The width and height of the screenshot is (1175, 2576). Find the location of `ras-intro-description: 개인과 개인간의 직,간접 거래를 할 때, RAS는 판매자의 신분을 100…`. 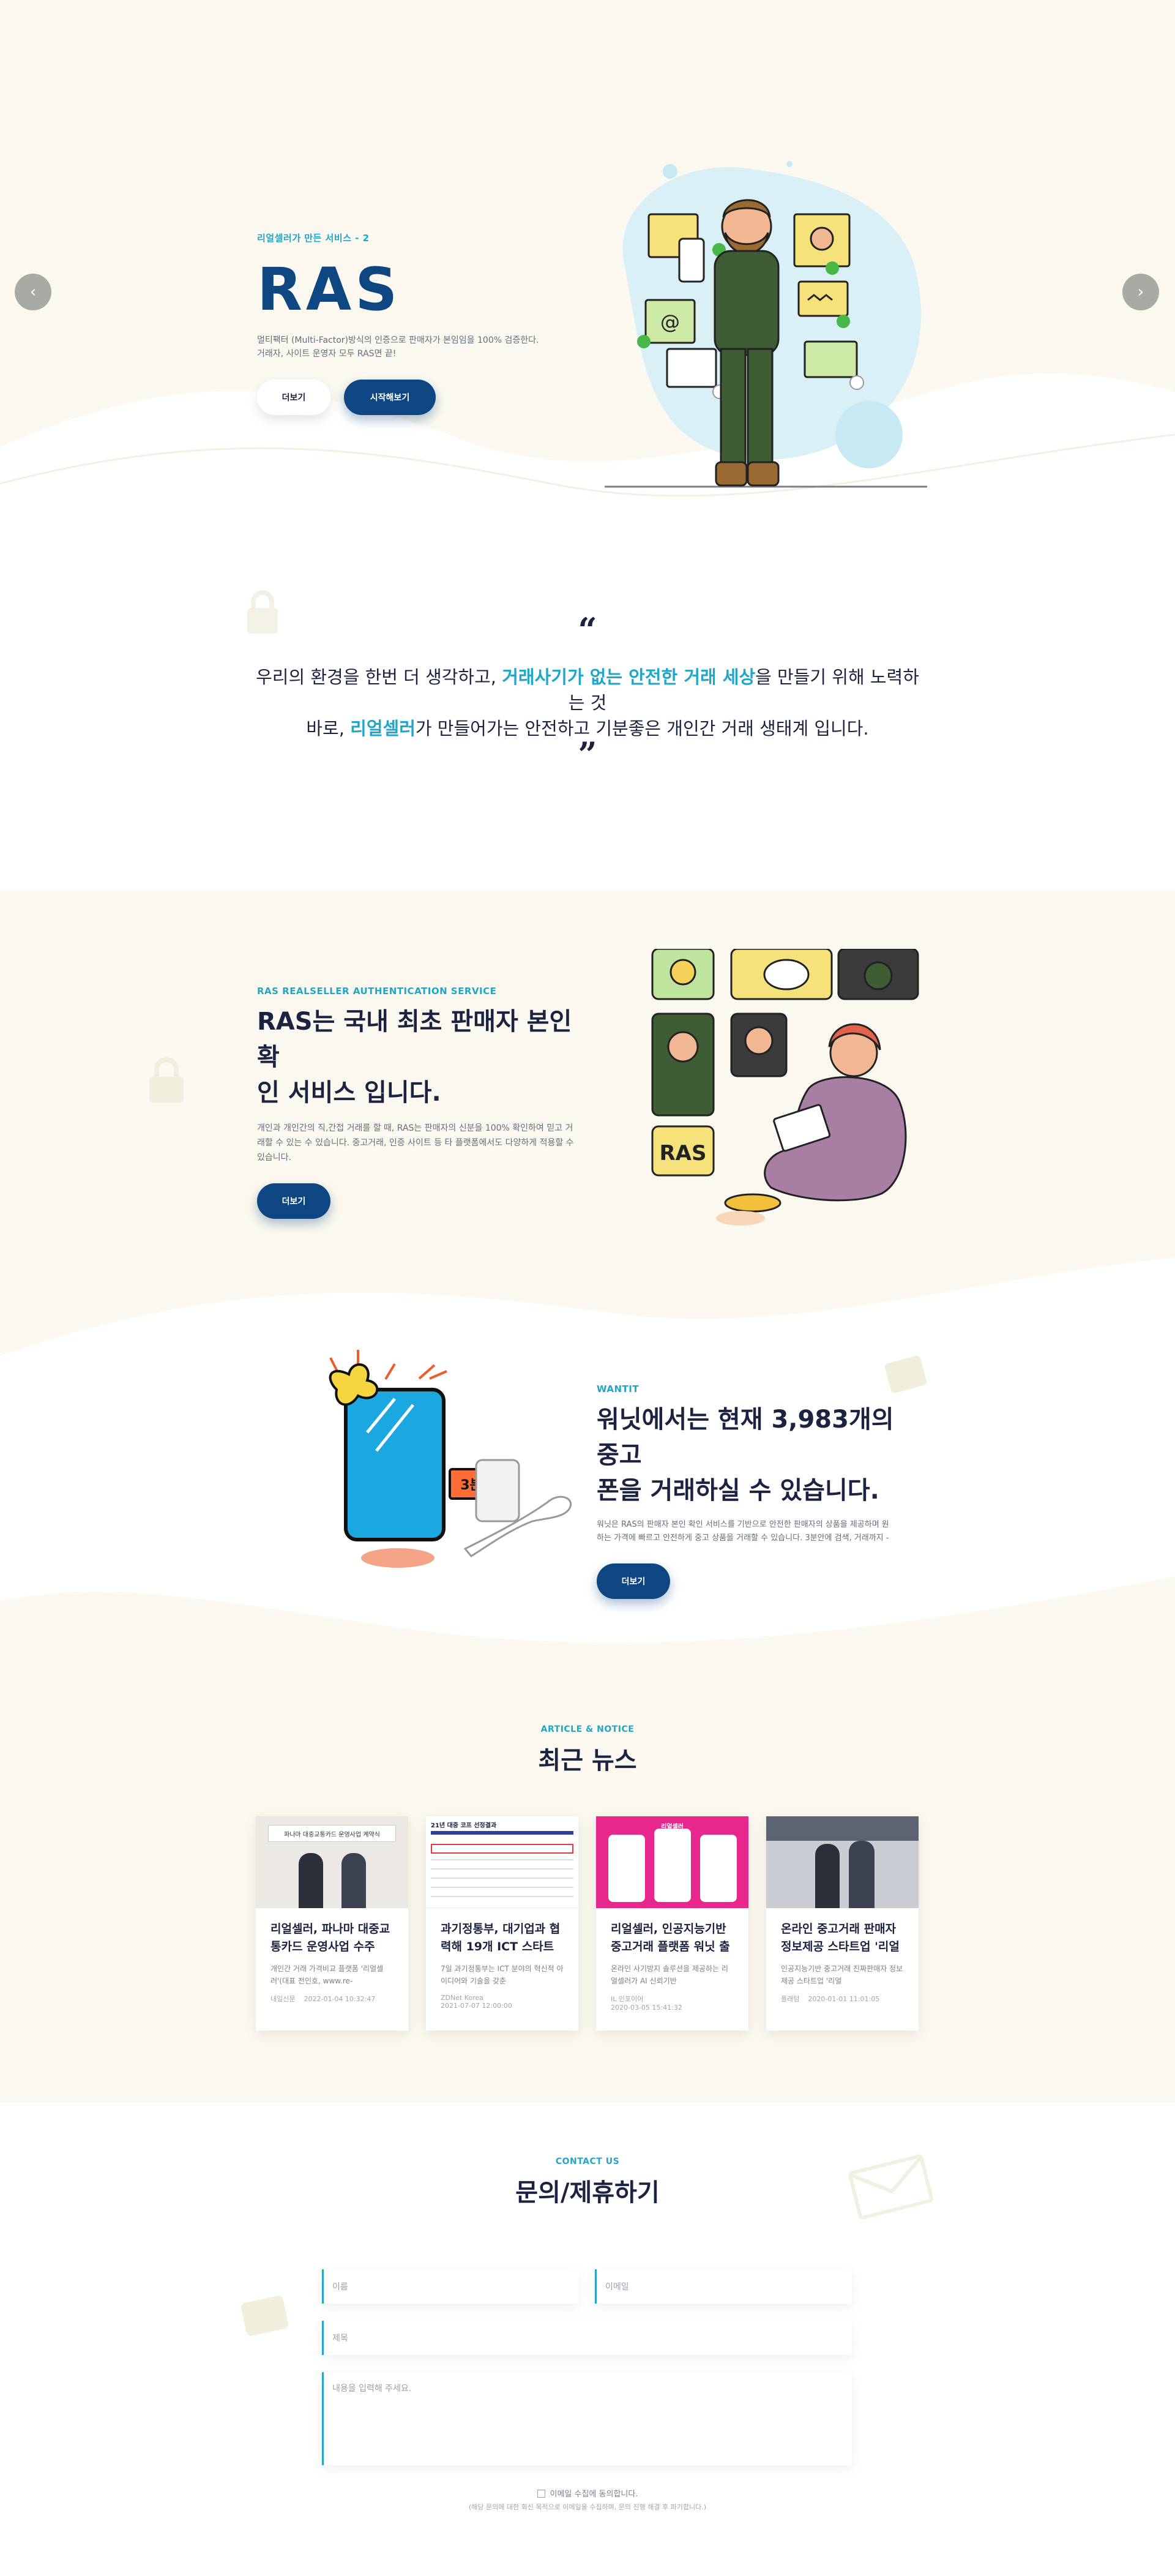

ras-intro-description: 개인과 개인간의 직,간접 거래를 할 때, RAS는 판매자의 신분을 100… is located at coordinates (419, 1143).